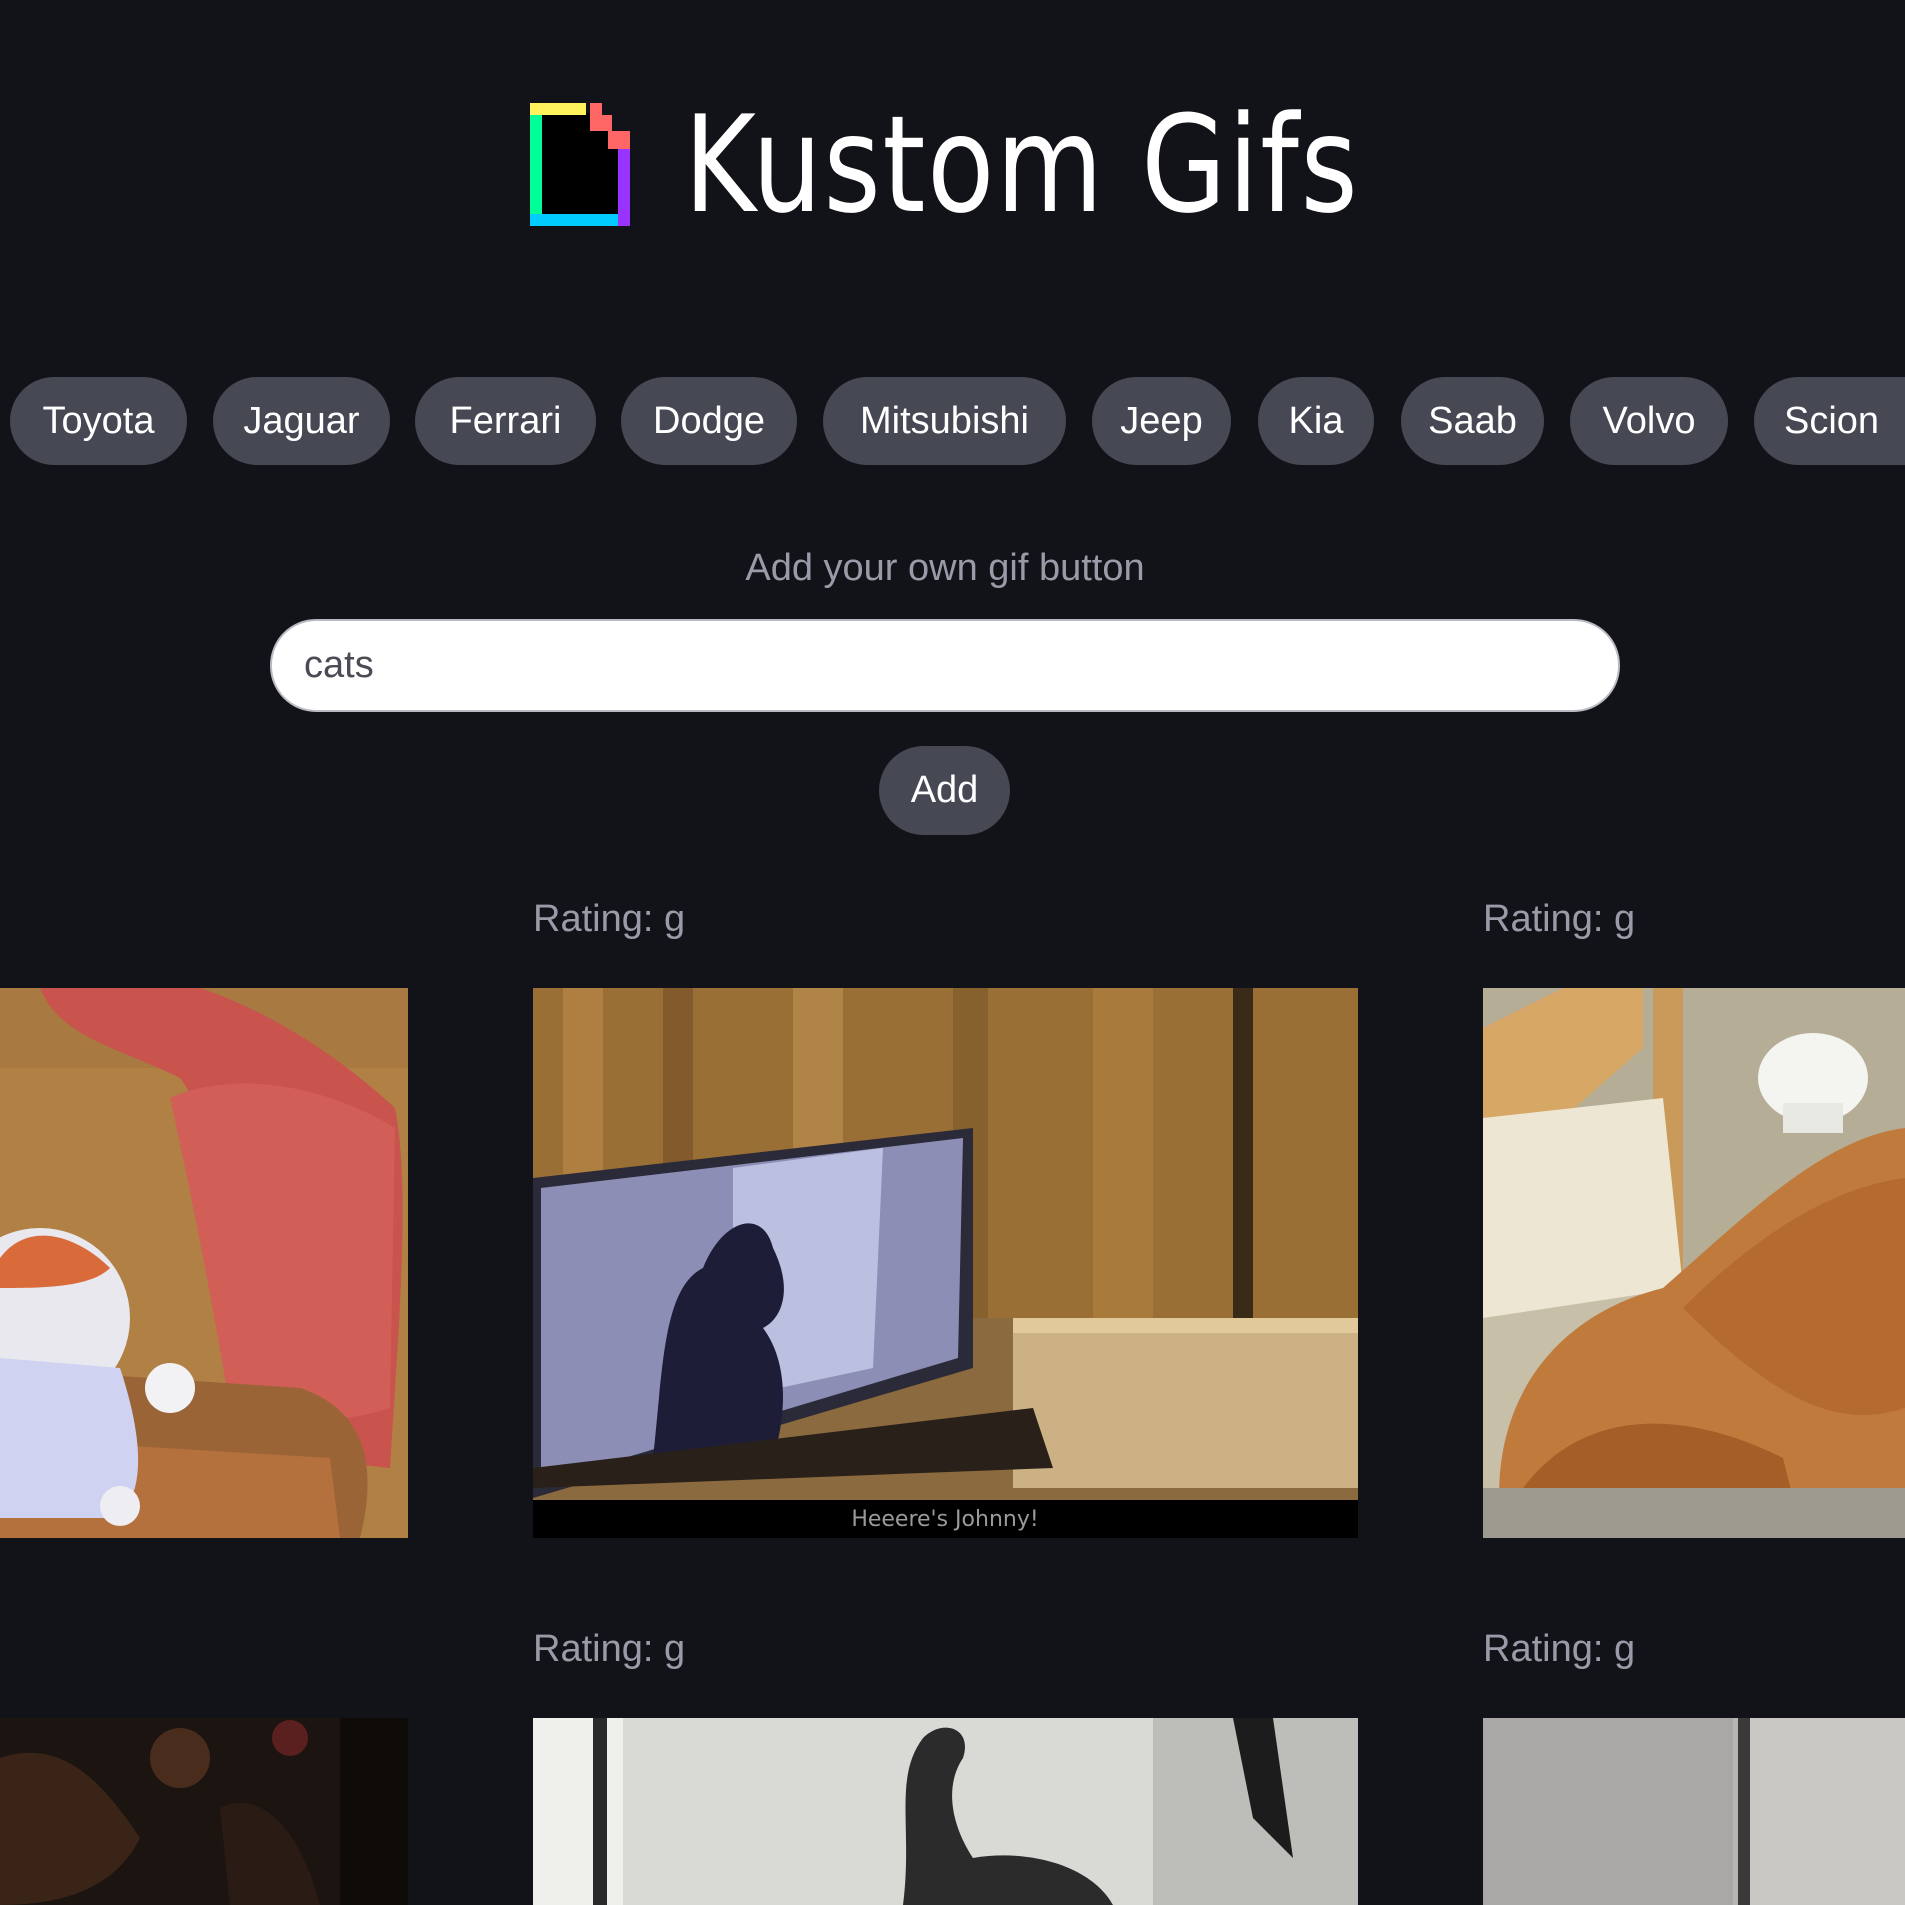 Image resolution: width=1905 pixels, height=1905 pixels. Describe the element at coordinates (1022, 165) in the screenshot. I see `page-title: Kustom Gifs` at that location.